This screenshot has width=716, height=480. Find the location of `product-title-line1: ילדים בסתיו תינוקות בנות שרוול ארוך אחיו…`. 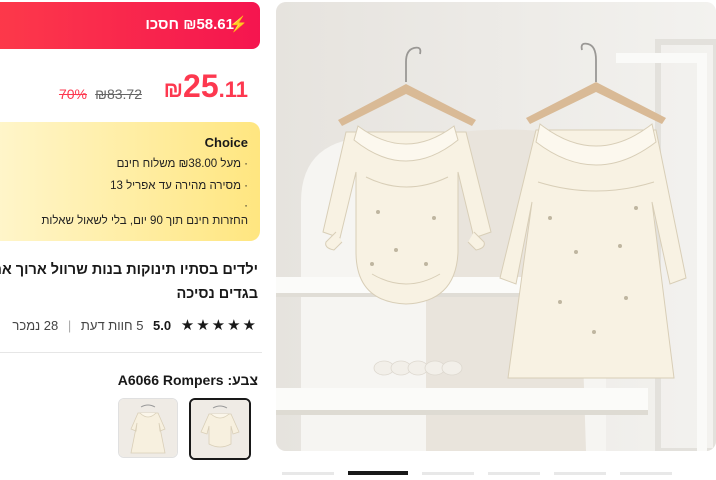

product-title-line1: ילדים בסתיו תינוקות בנות שרוול ארוך אחיו… is located at coordinates (129, 270).